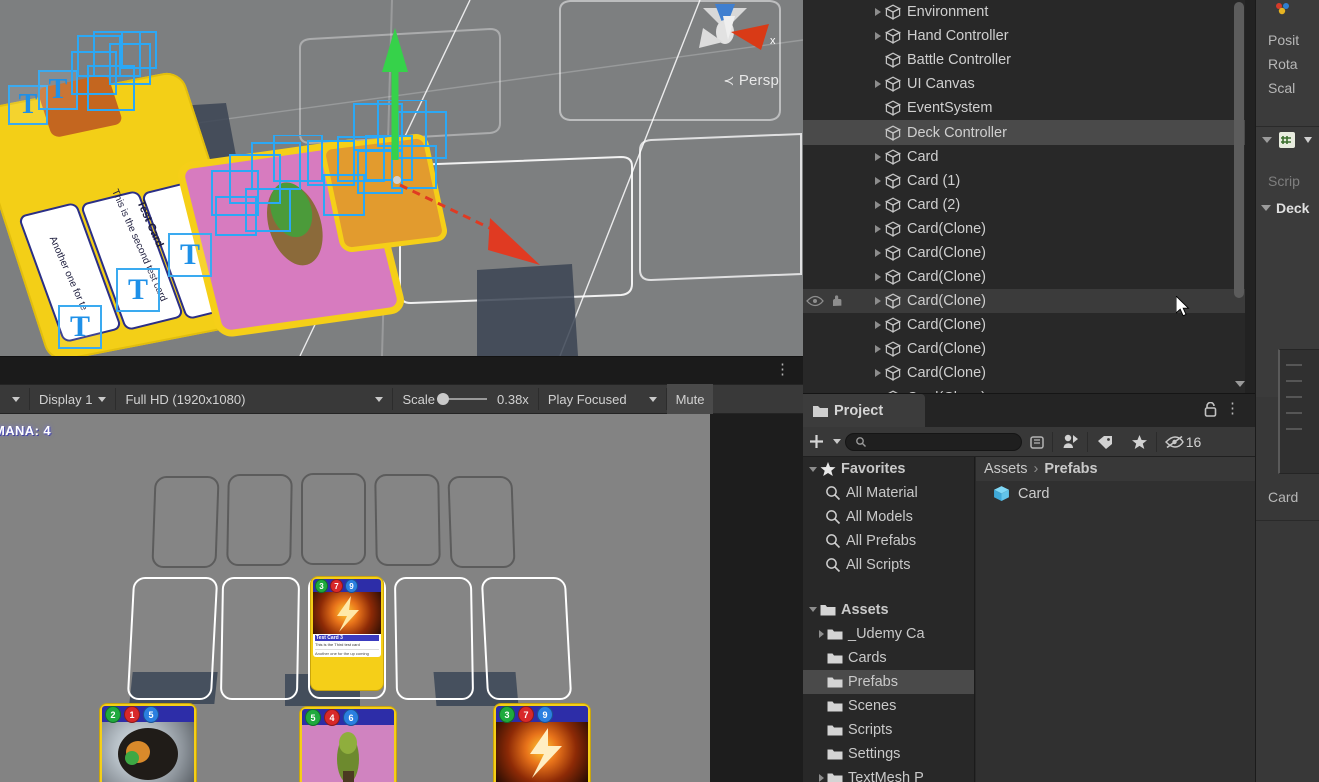 The height and width of the screenshot is (782, 1319). What do you see at coordinates (864, 410) in the screenshot?
I see `tab-project: Project` at bounding box center [864, 410].